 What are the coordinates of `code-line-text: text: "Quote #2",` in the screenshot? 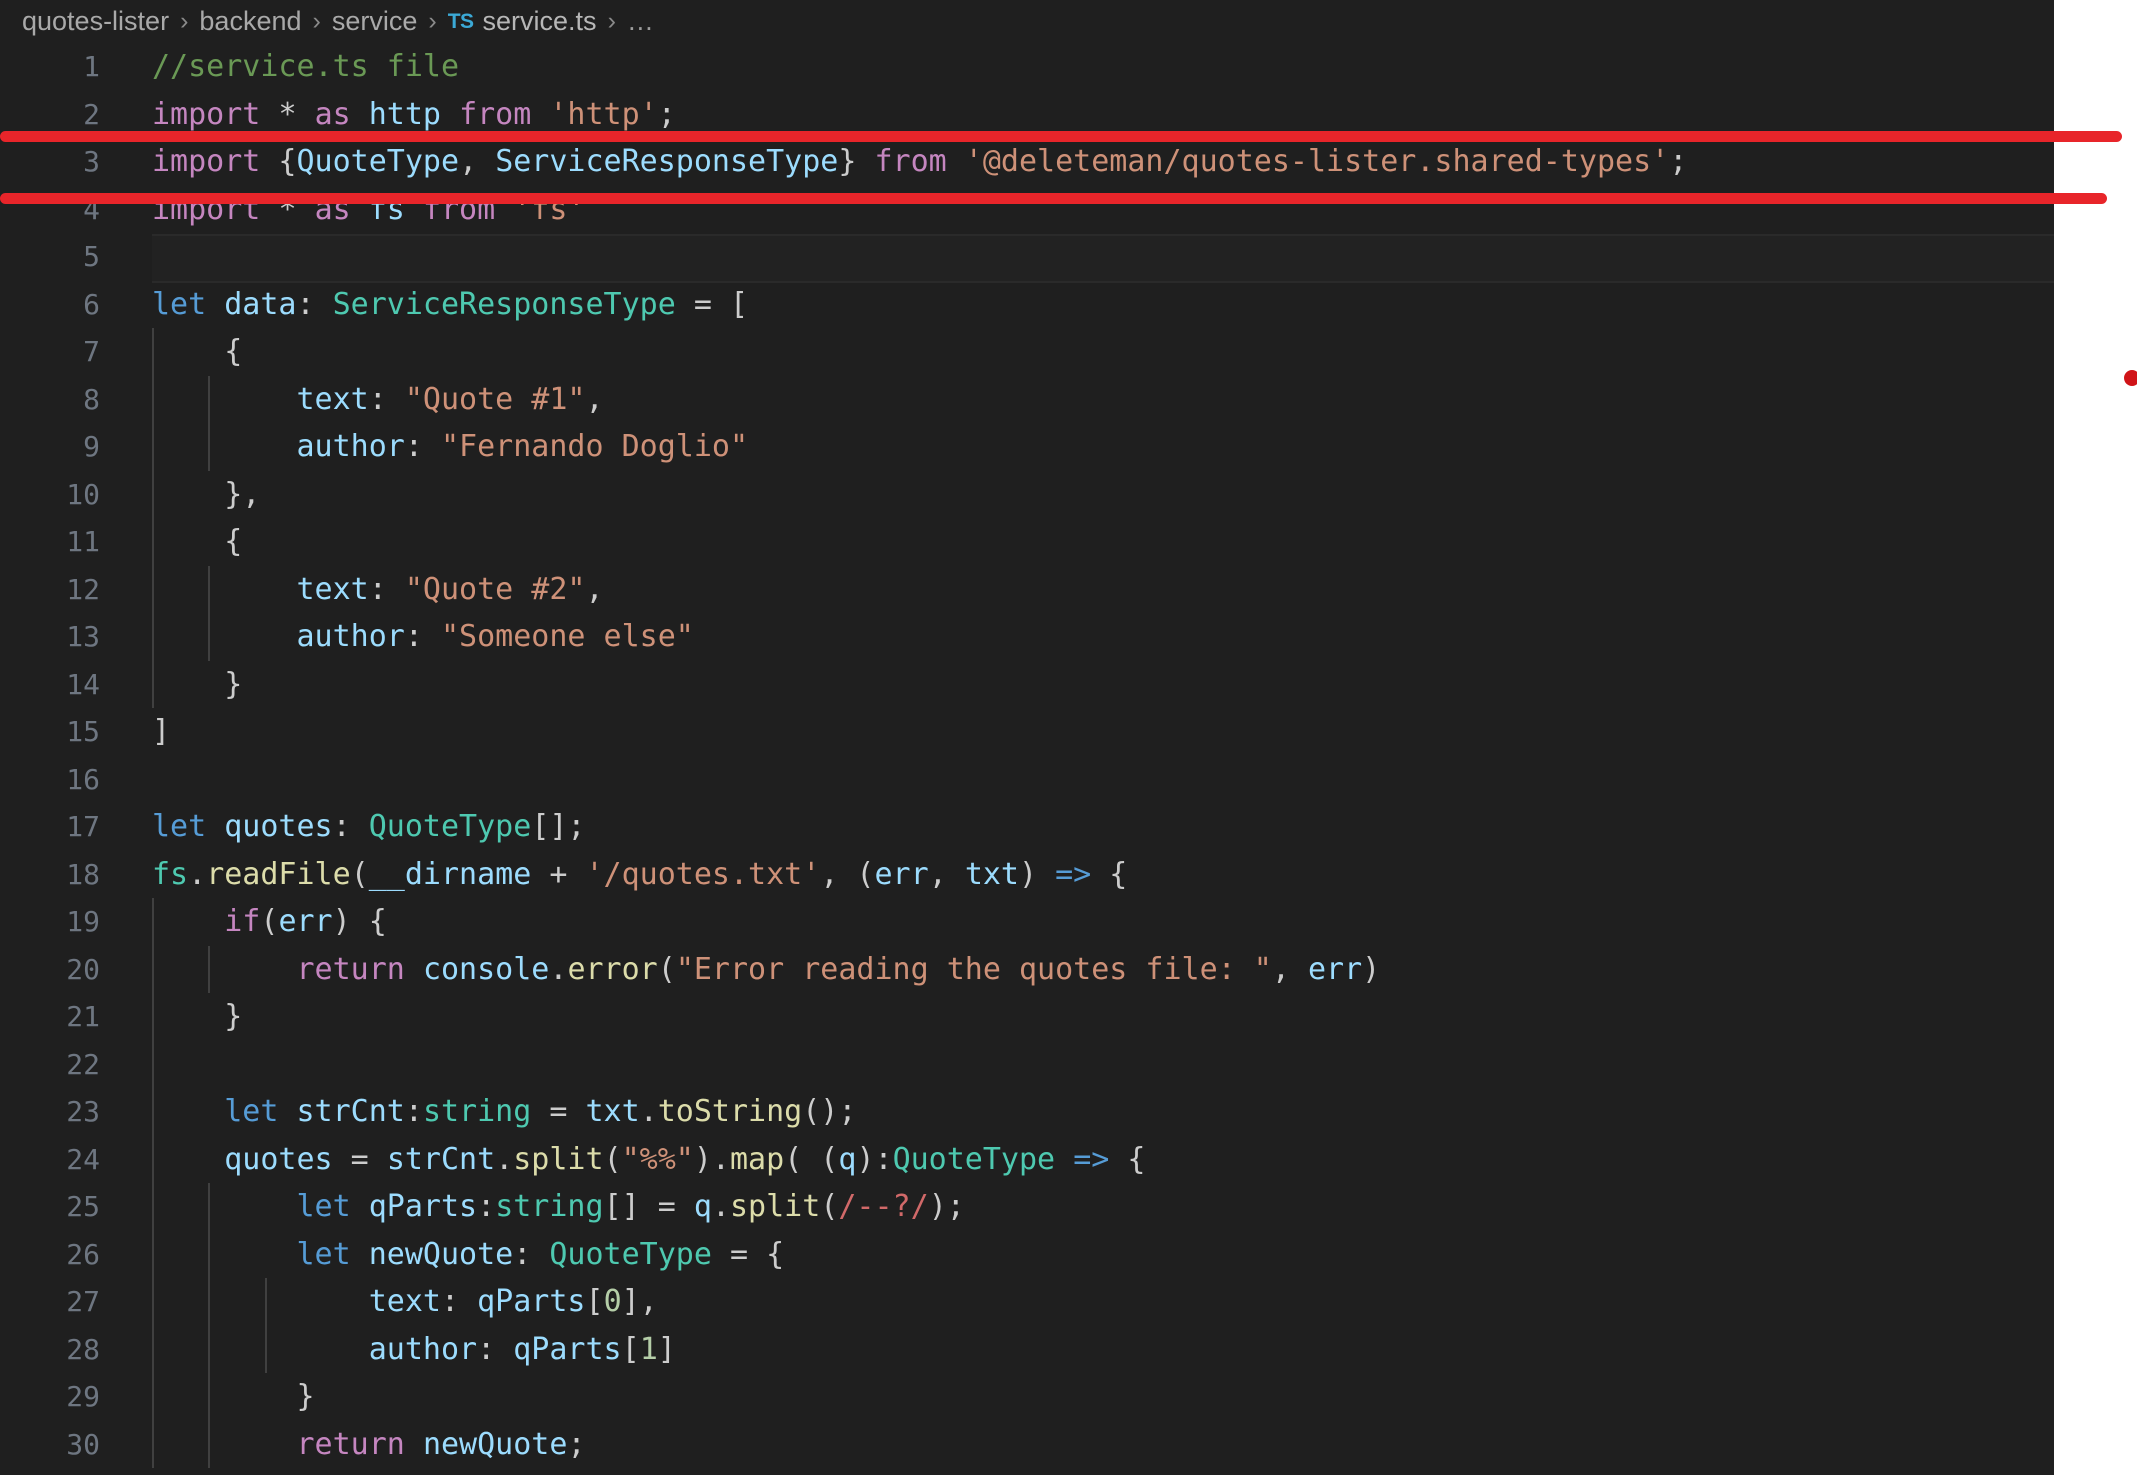 It's located at (378, 590).